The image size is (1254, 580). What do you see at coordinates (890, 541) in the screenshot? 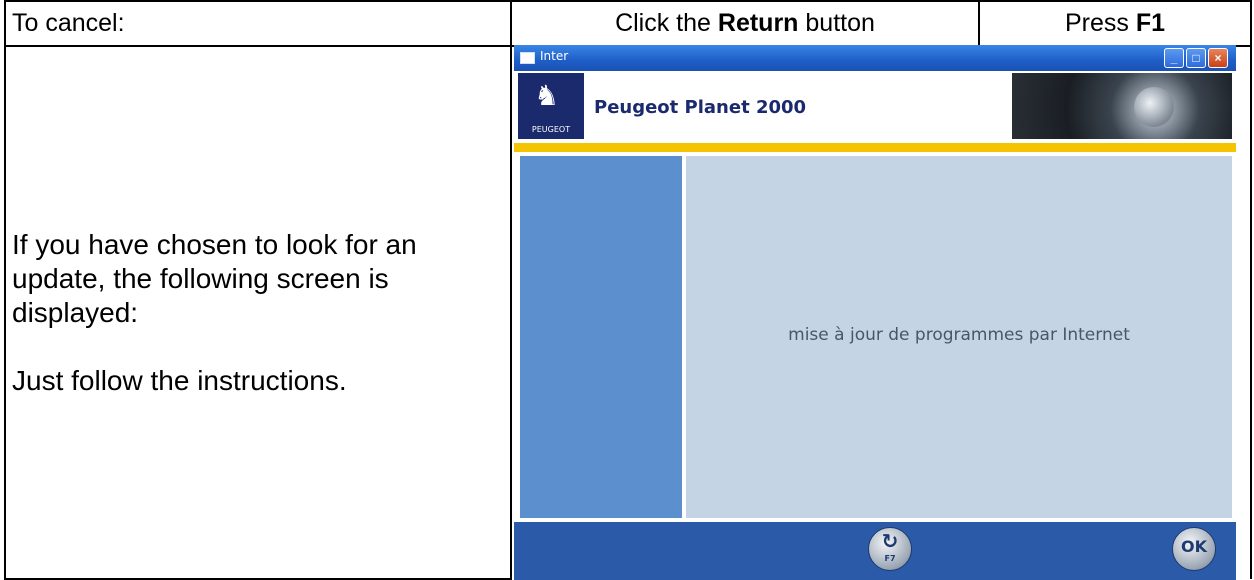
I see `return-arrow-icon: ↻` at bounding box center [890, 541].